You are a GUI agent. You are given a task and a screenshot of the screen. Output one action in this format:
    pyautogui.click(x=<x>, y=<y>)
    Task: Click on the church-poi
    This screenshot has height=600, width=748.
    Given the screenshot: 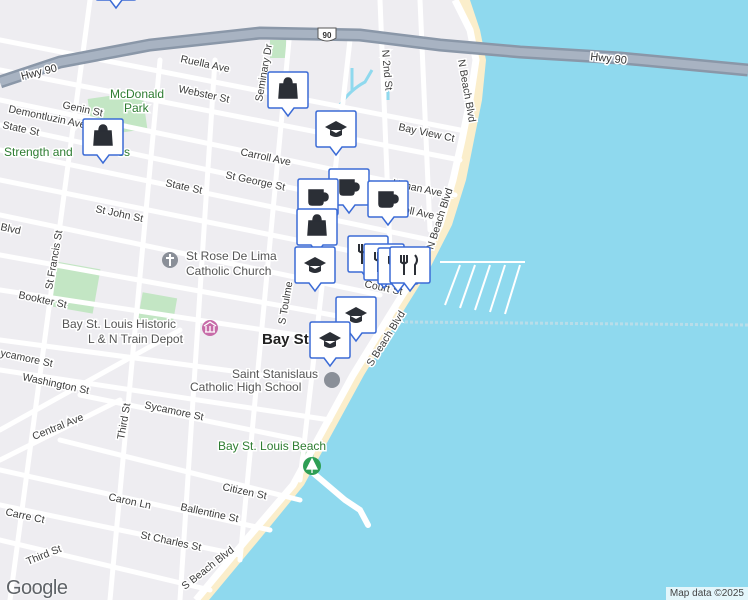 What is the action you would take?
    pyautogui.click(x=170, y=260)
    